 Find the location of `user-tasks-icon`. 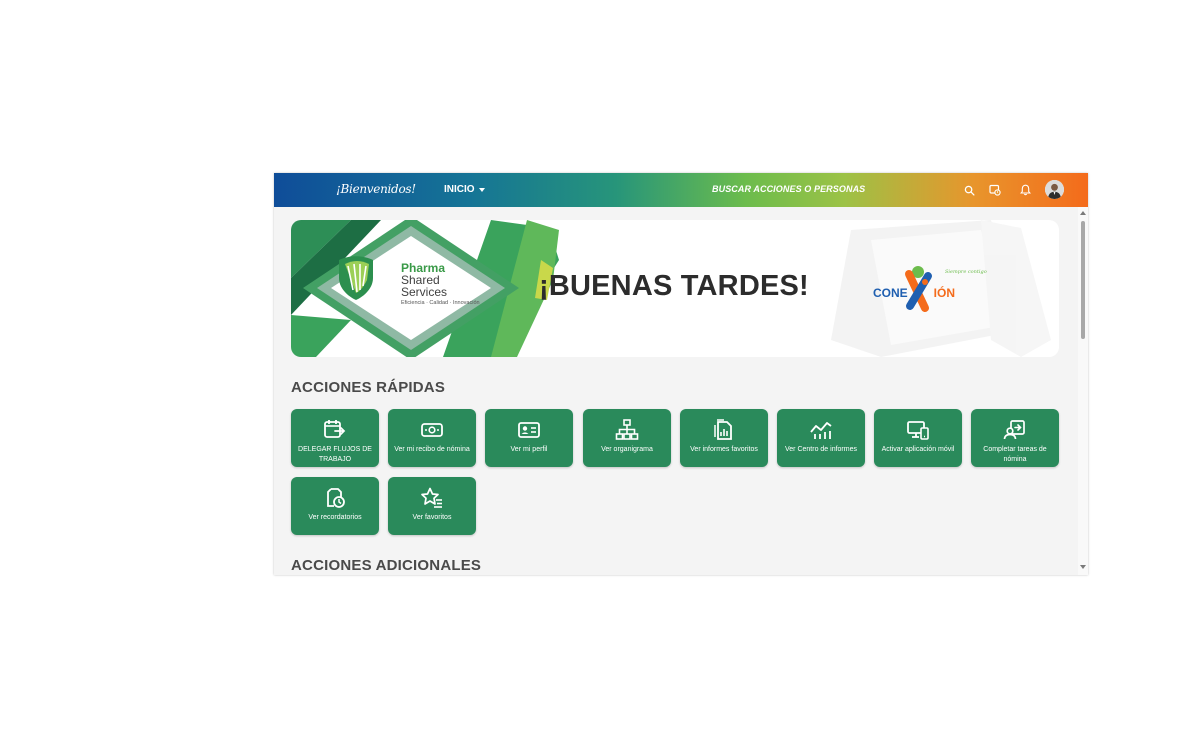

user-tasks-icon is located at coordinates (1014, 430).